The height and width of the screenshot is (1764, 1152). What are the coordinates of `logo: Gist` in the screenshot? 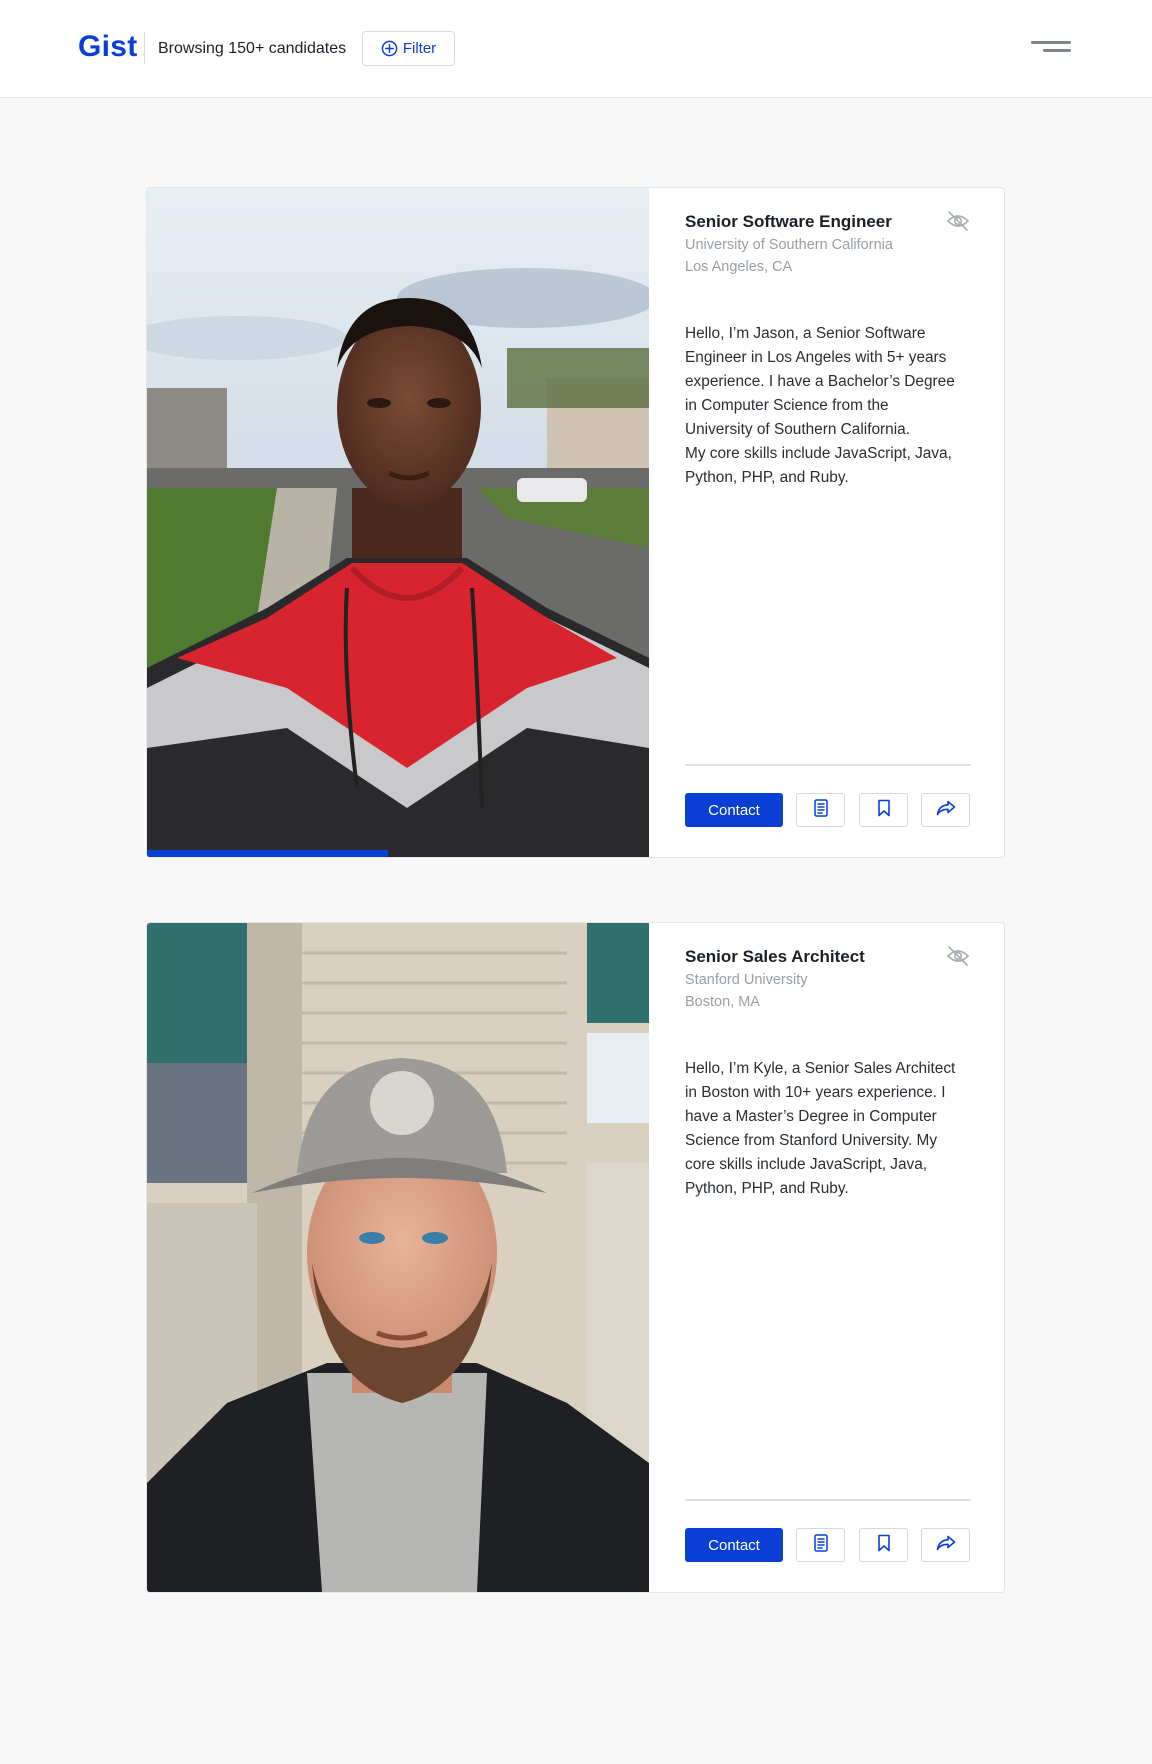 It's located at (108, 47).